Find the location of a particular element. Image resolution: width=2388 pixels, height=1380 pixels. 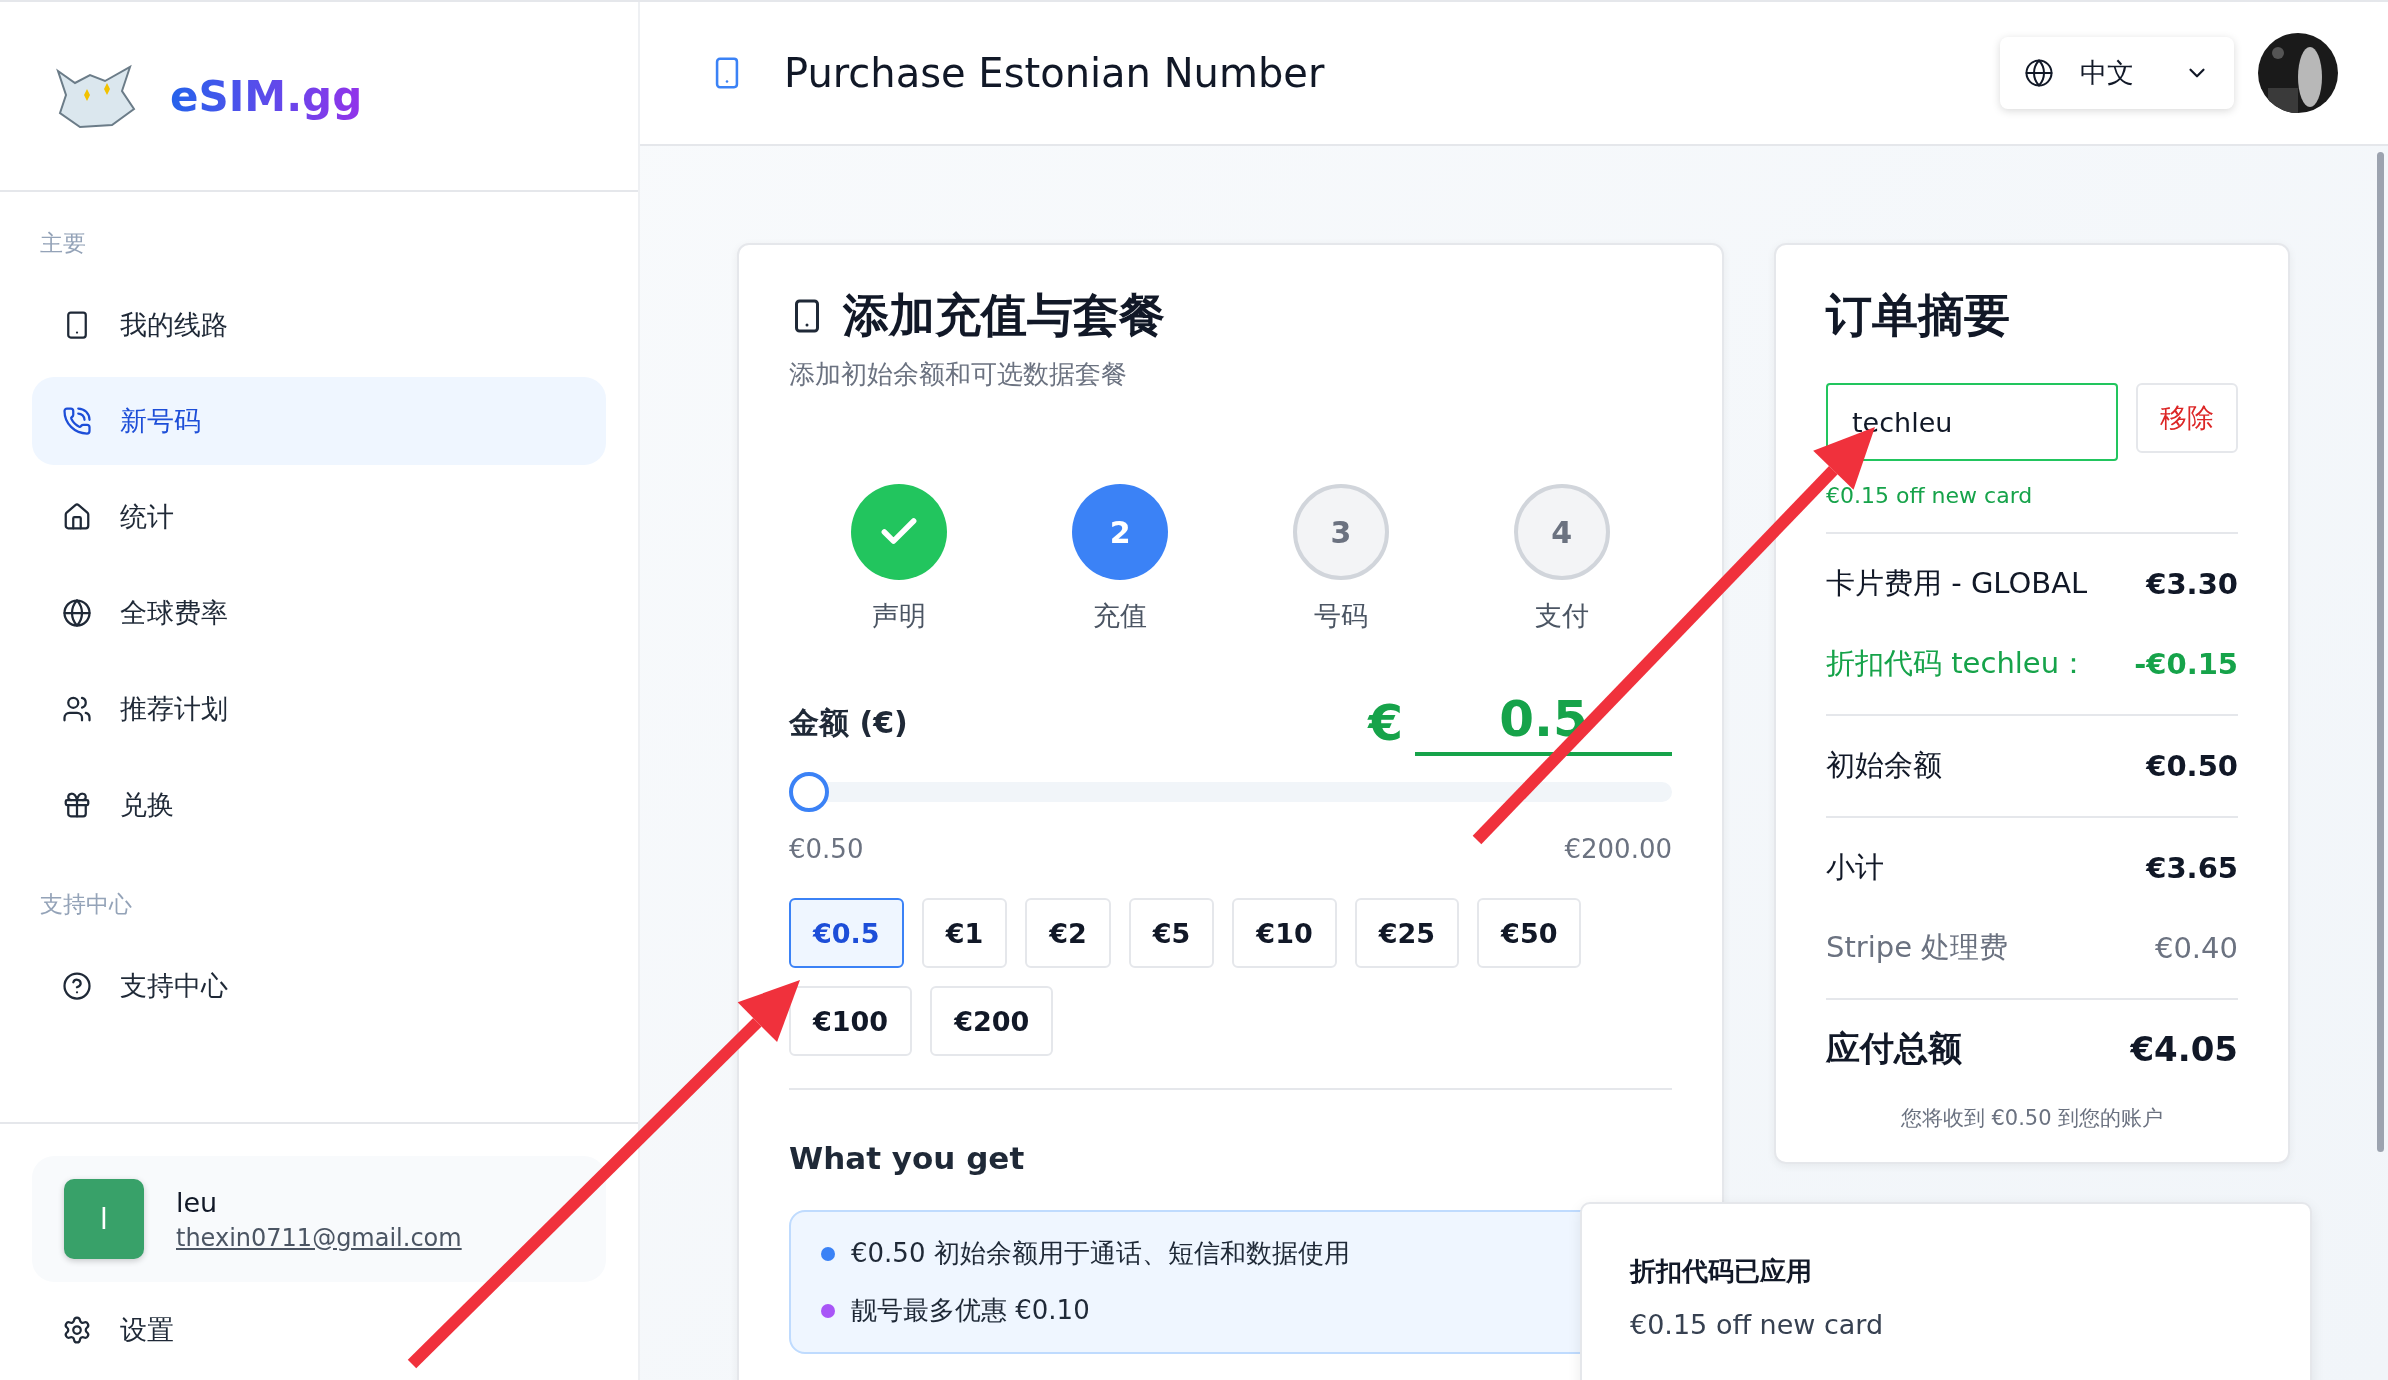

line-item-label: 初始余额 is located at coordinates (1884, 765).